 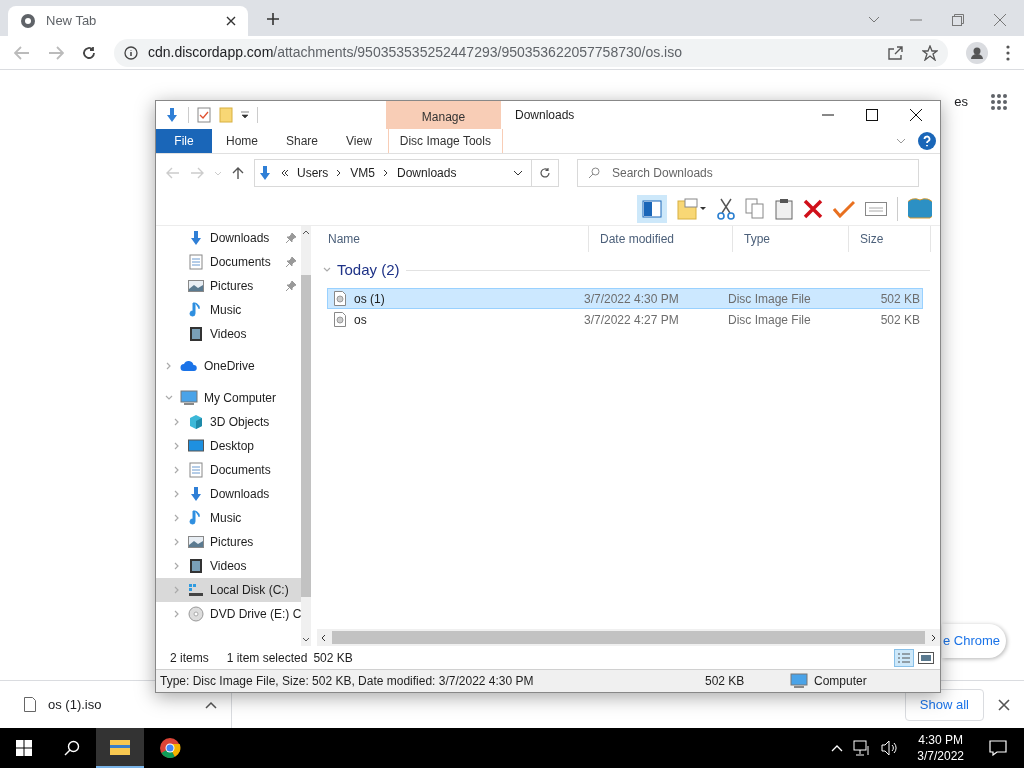 I want to click on file-row: os 3/7/2022 4:27 PM Disc Image File 502 KB, so click(x=625, y=319).